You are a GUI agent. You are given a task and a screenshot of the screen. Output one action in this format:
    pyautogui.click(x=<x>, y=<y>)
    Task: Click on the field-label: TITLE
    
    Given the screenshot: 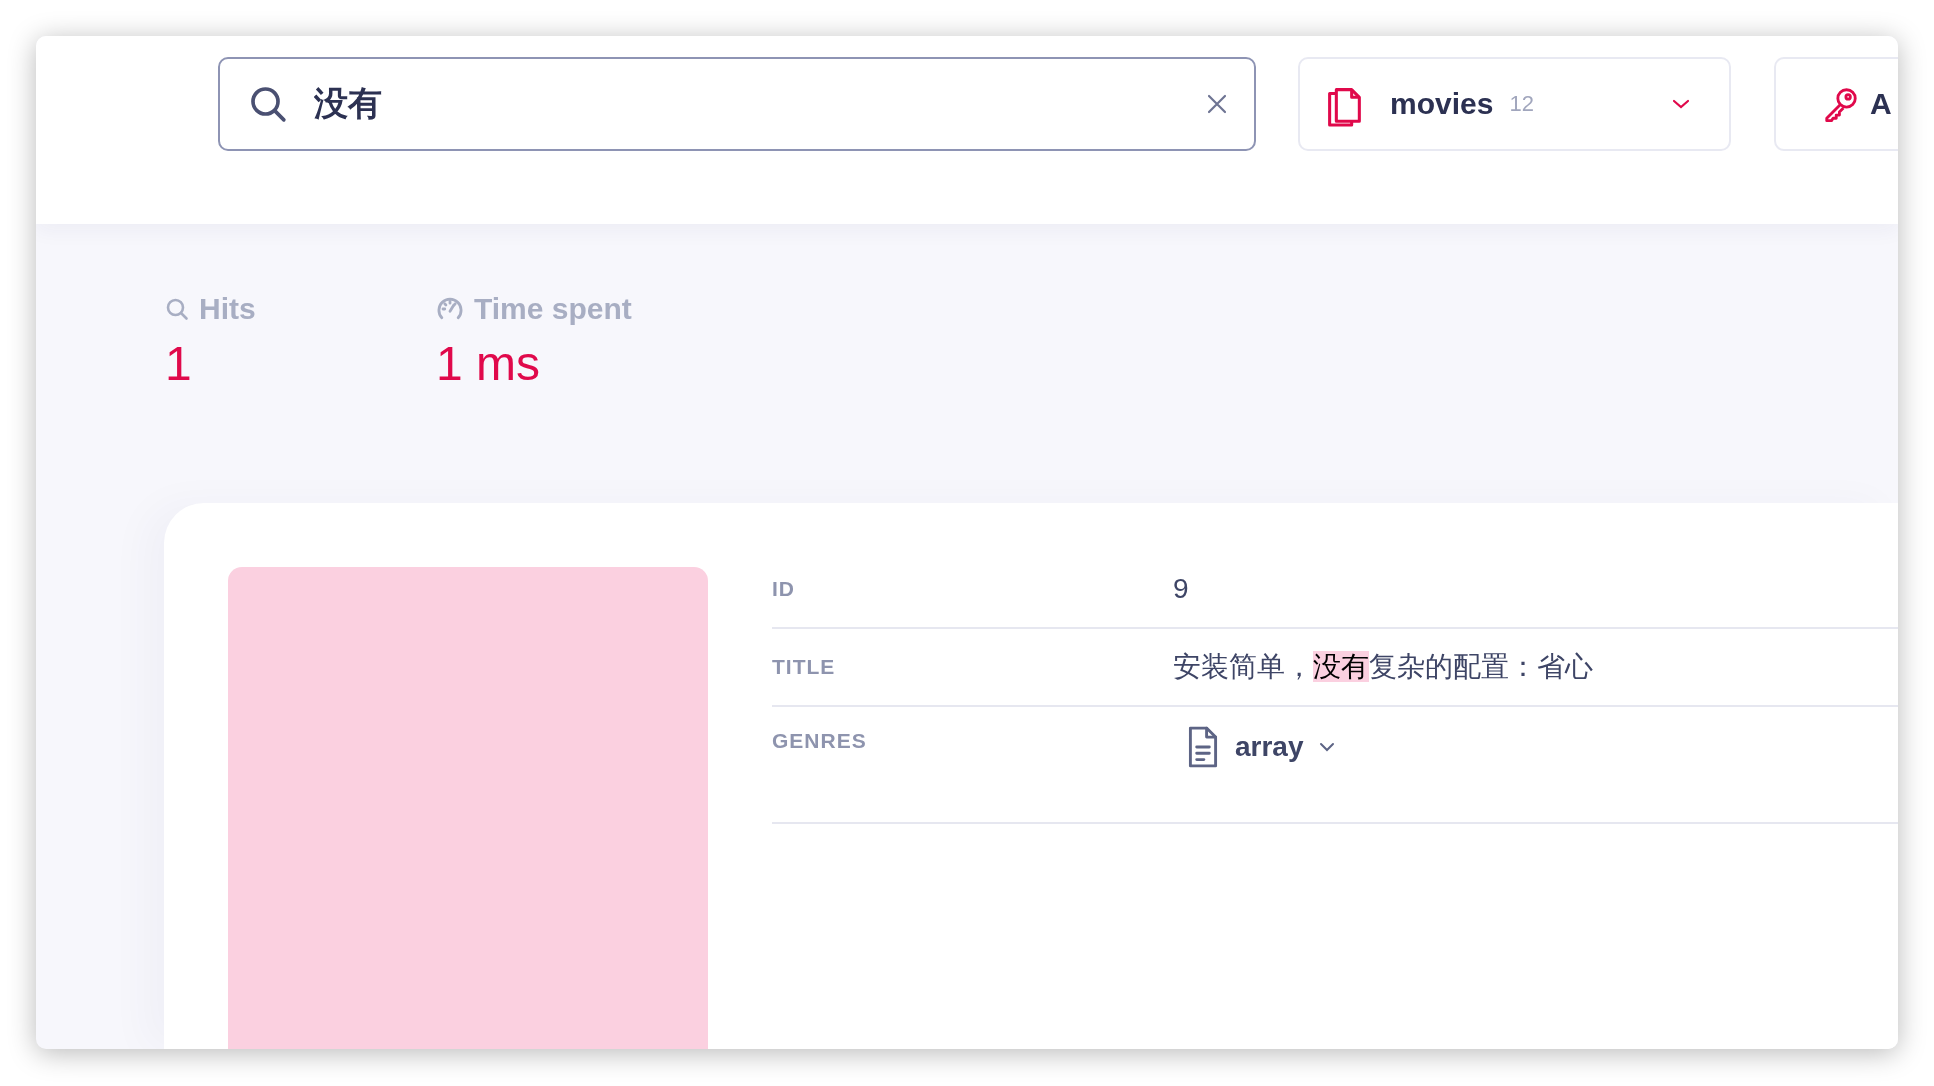 What is the action you would take?
    pyautogui.click(x=804, y=667)
    